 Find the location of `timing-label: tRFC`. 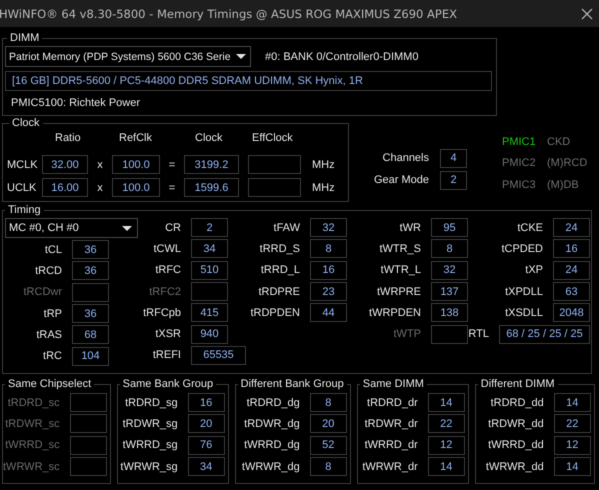

timing-label: tRFC is located at coordinates (167, 270).